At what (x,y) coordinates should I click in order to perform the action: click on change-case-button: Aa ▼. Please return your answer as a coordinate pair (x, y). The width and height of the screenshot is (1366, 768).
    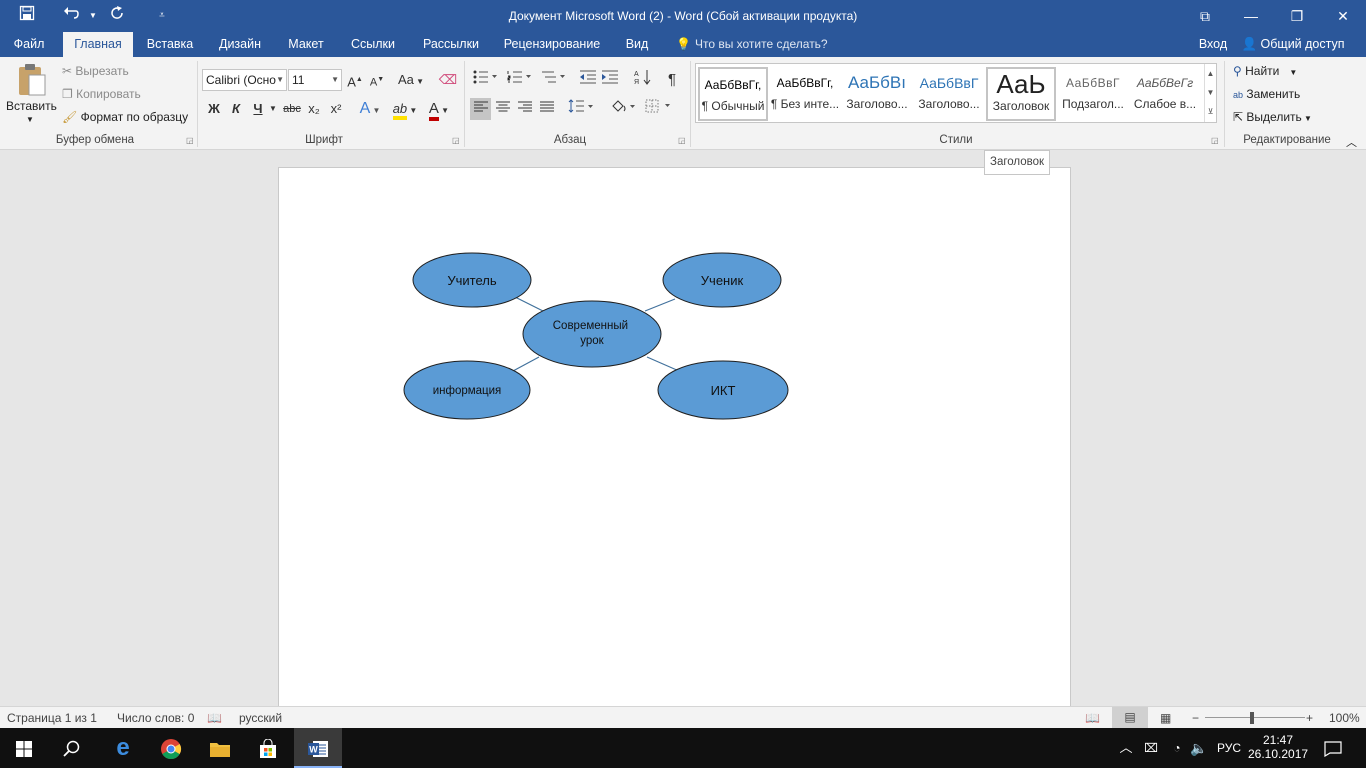
    Looking at the image, I should click on (411, 80).